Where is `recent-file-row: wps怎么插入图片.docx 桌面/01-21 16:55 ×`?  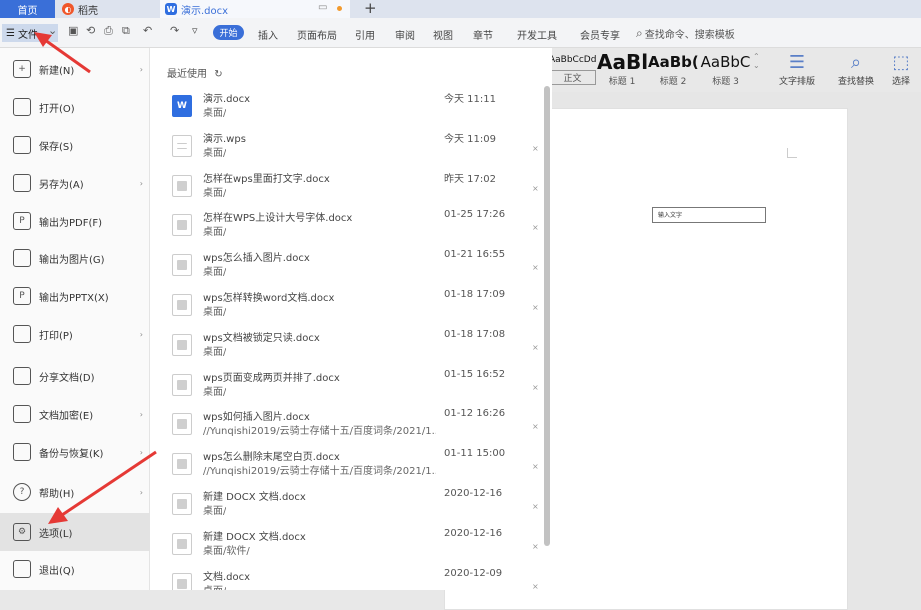
recent-file-row: wps怎么插入图片.docx 桌面/01-21 16:55 × is located at coordinates (354, 268).